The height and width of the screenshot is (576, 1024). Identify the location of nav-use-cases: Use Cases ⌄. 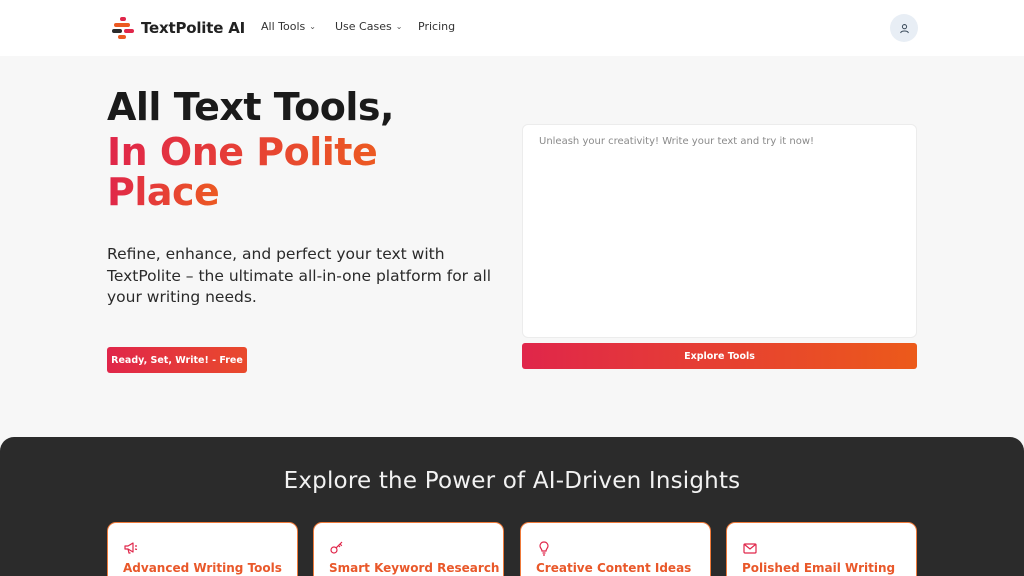
(368, 26).